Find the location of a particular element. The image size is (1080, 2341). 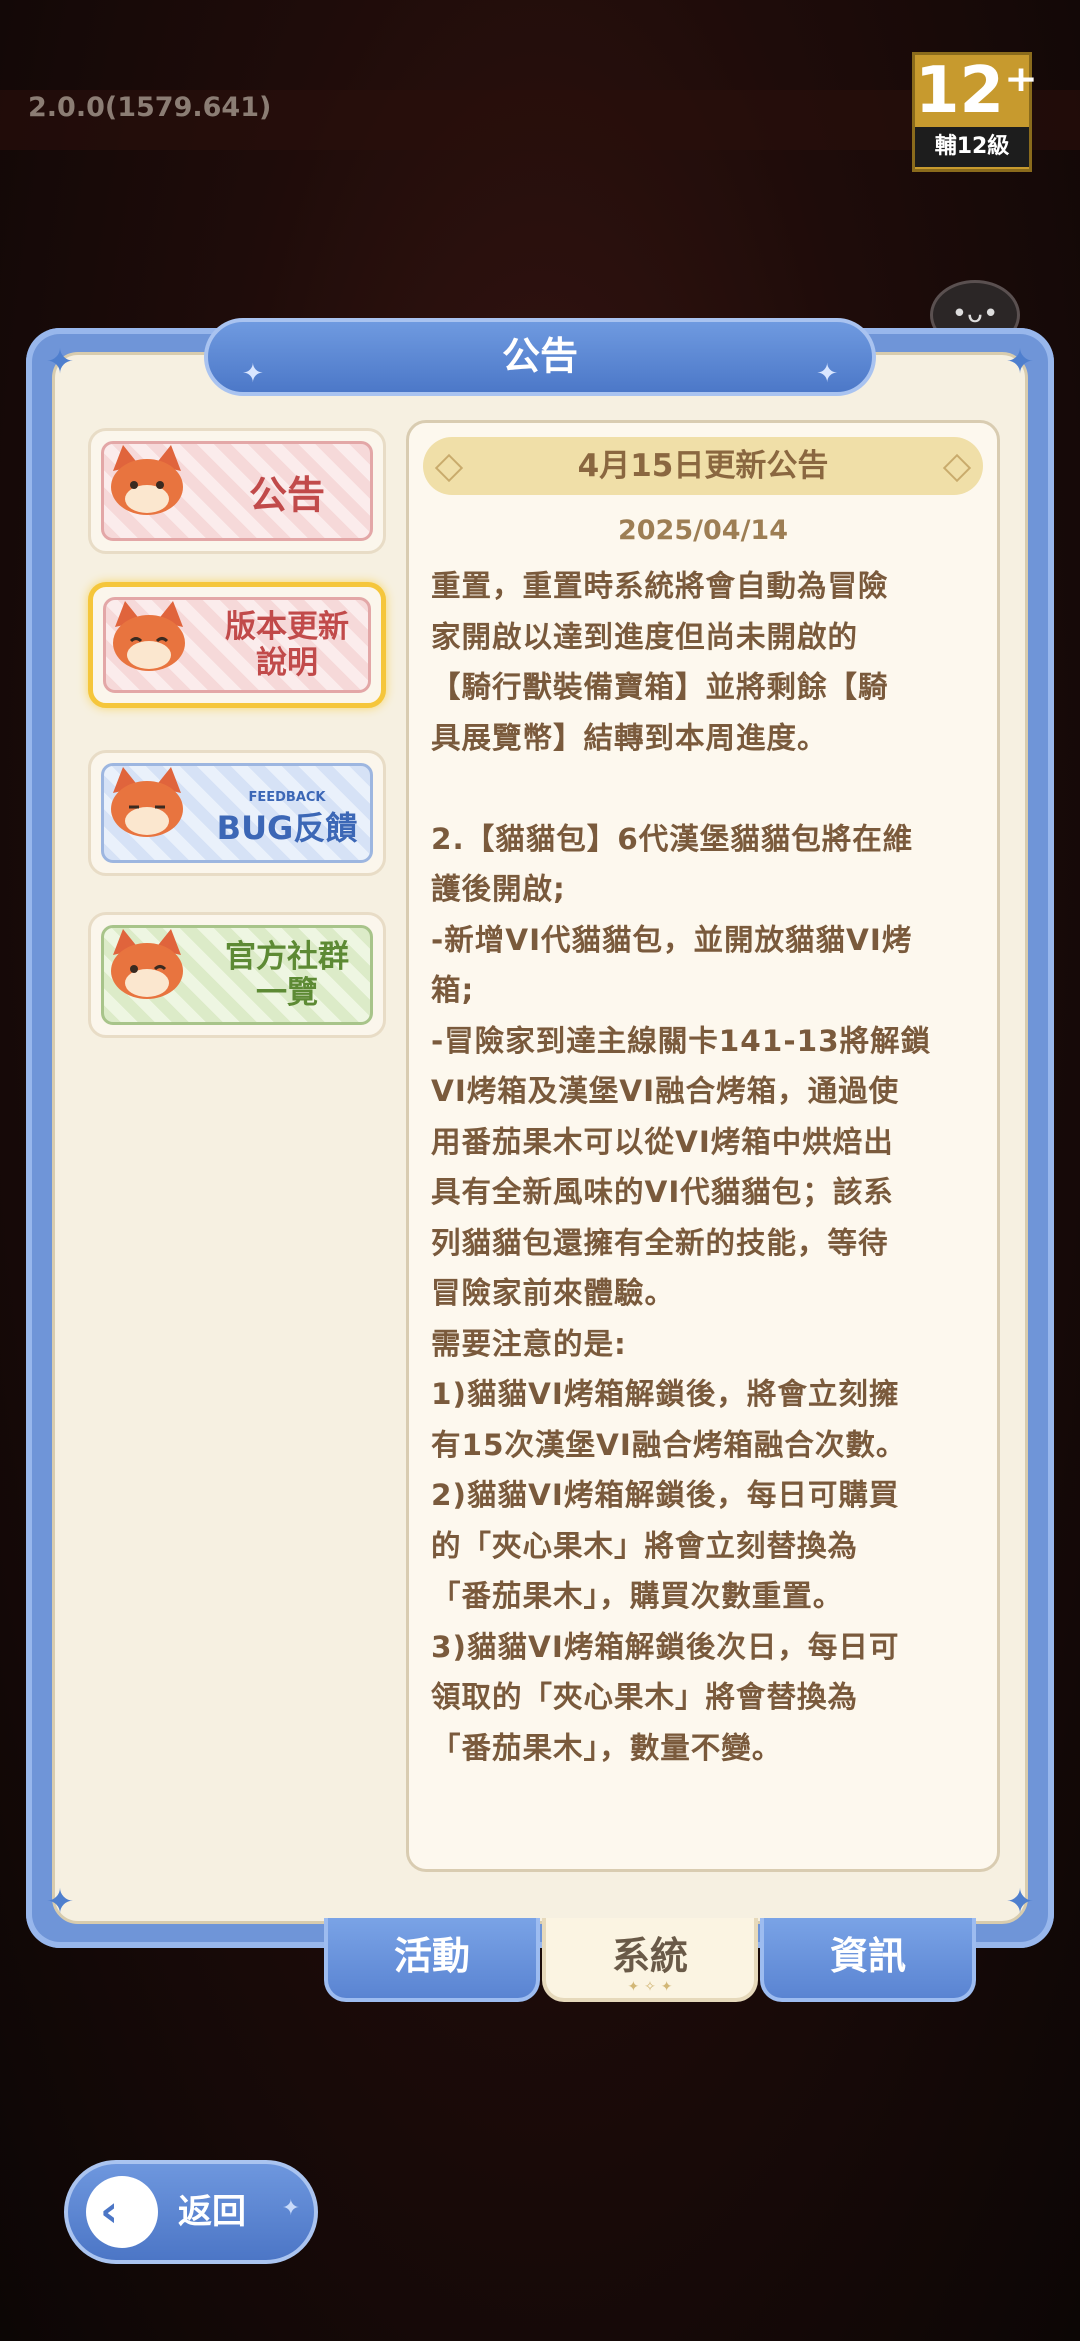

announcement-line: VI烤箱及漢堡VI融合烤箱，通過使 is located at coordinates (665, 1091).